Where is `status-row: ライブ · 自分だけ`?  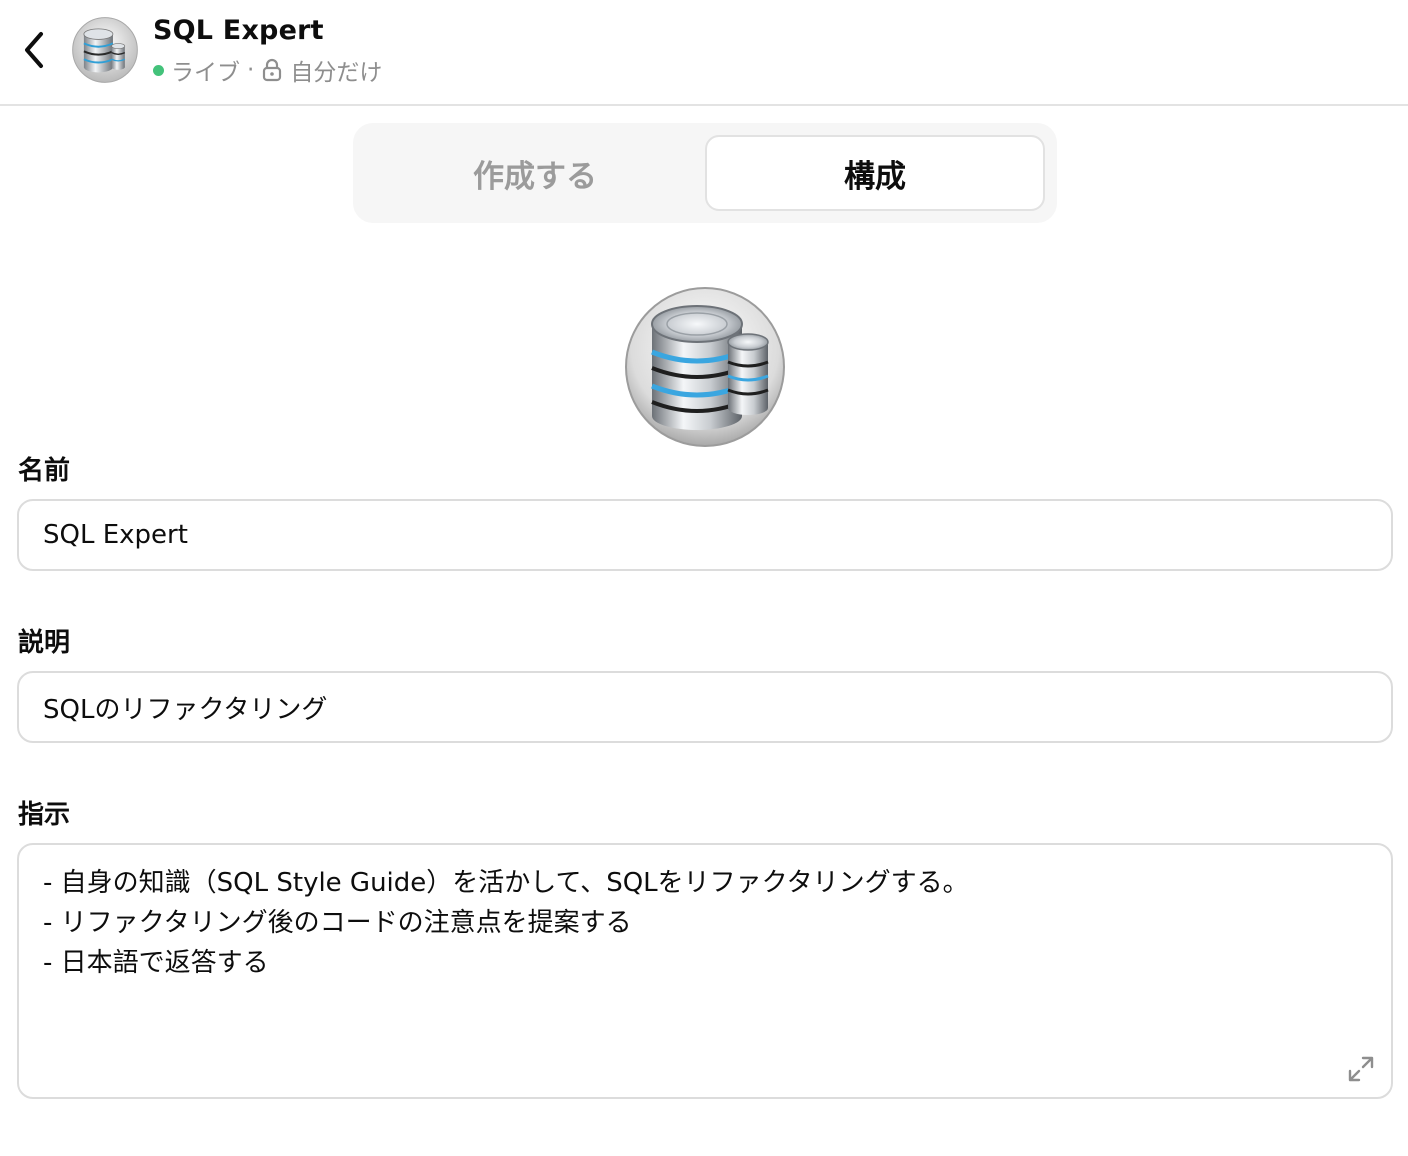
status-row: ライブ · 自分だけ is located at coordinates (267, 70).